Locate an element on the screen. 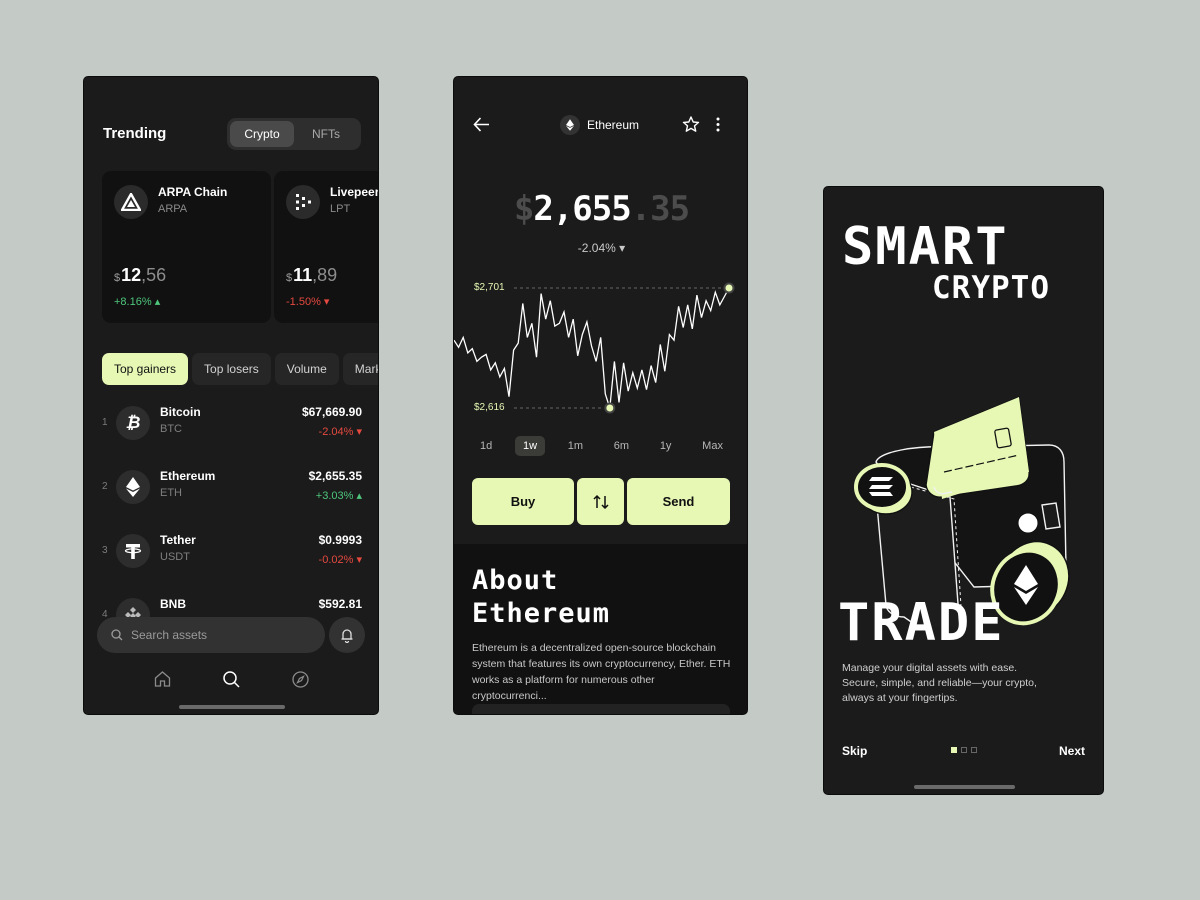 Image resolution: width=1200 pixels, height=900 pixels. trending-card-livepeer: Livepeer LPT $11,89 -1.50% ▾ is located at coordinates (326, 247).